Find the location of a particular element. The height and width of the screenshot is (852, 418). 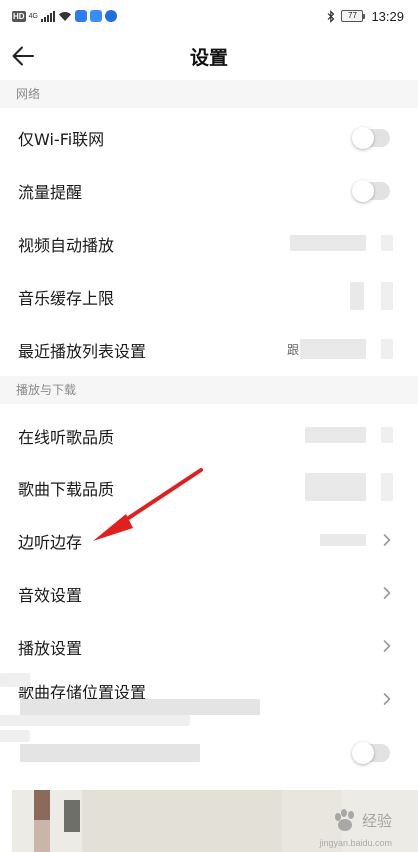

setting-online-quality: 在线听歌品质 is located at coordinates (209, 435).